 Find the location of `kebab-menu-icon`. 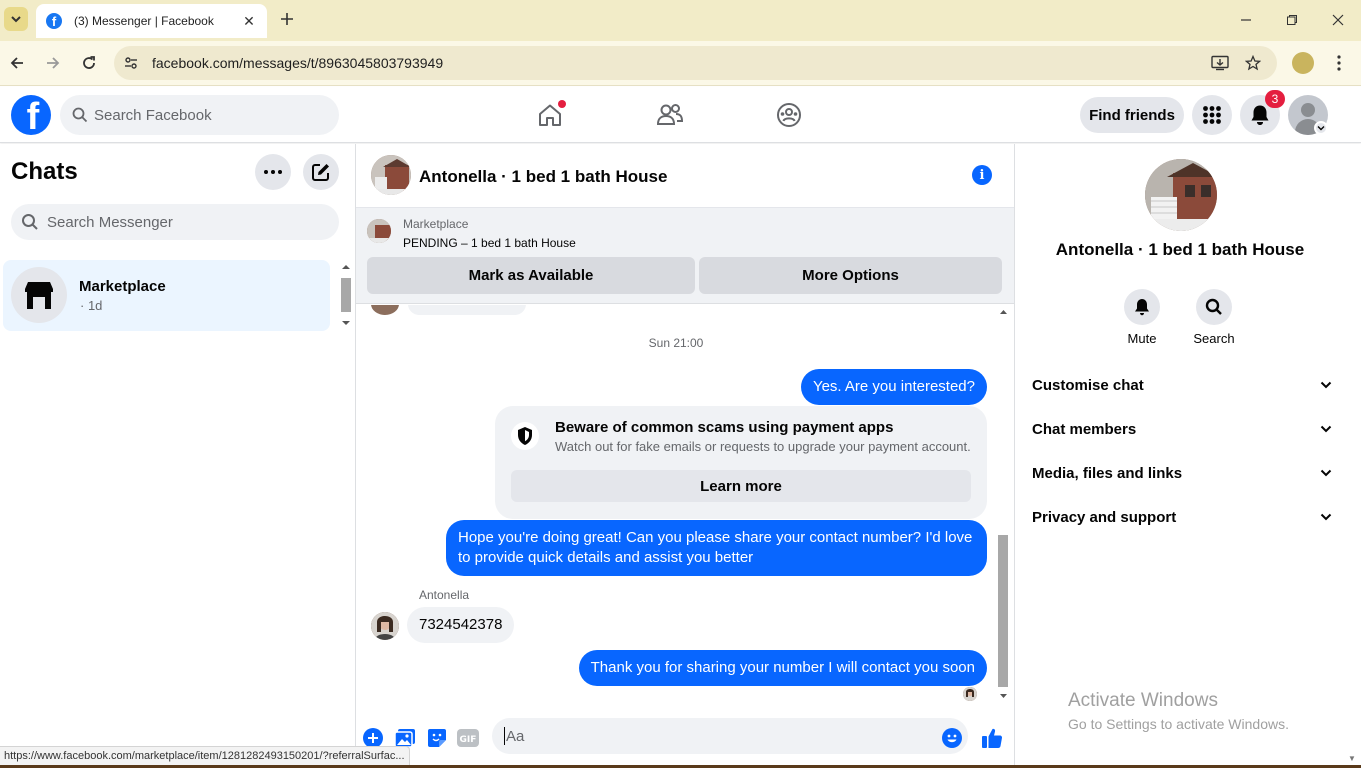

kebab-menu-icon is located at coordinates (1339, 63).